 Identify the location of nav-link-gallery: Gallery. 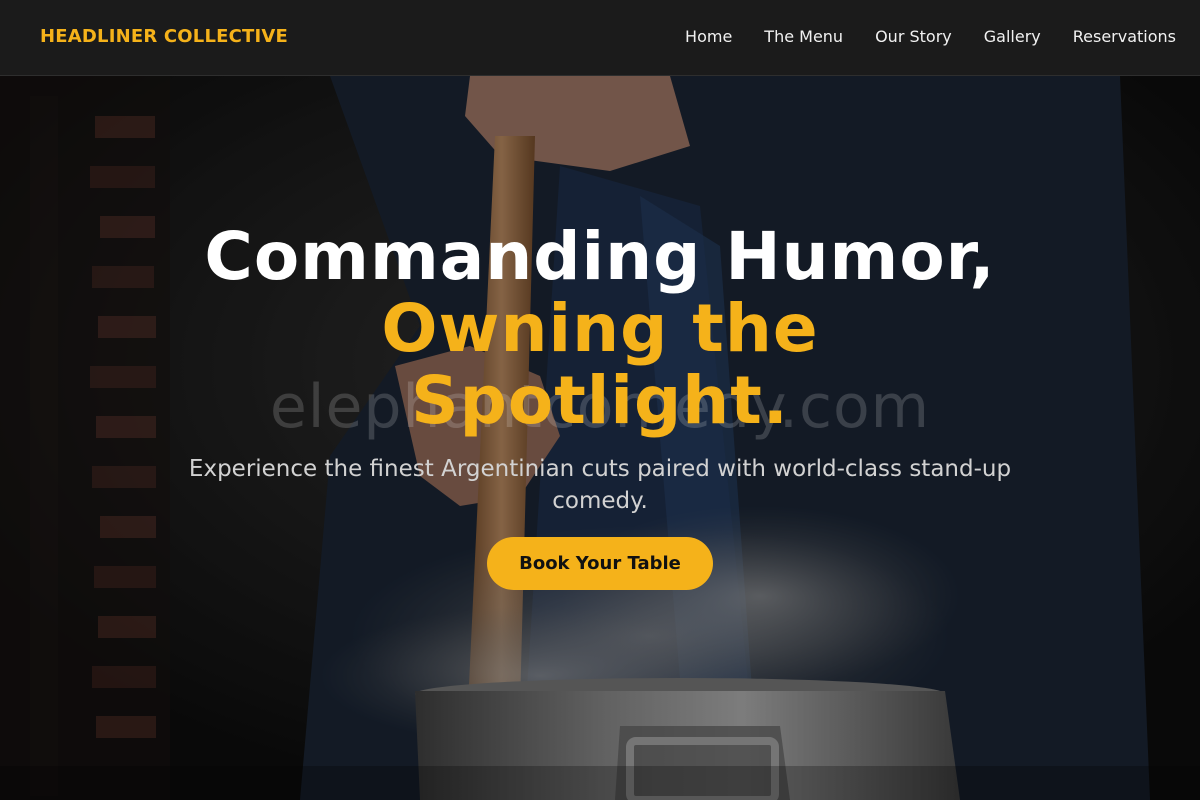
(1012, 36).